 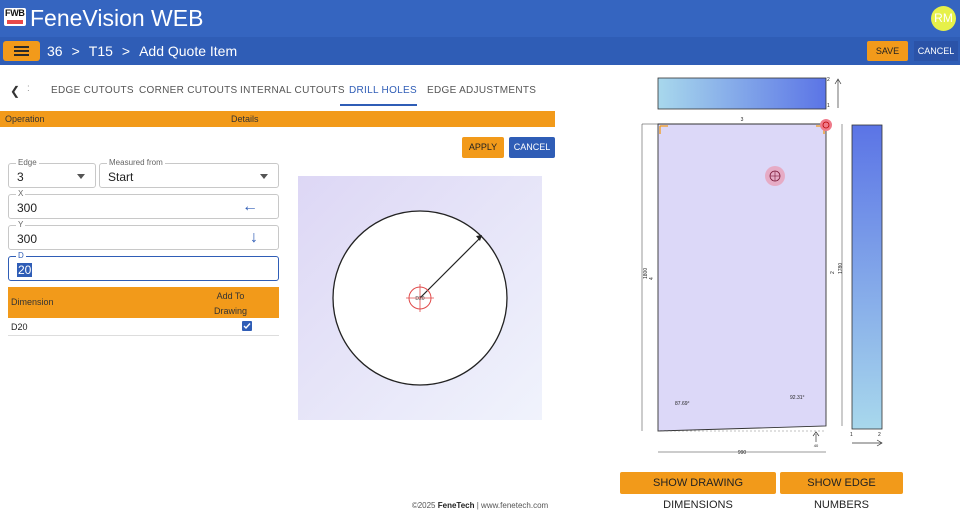 What do you see at coordinates (231, 311) in the screenshot?
I see `column-header-drawing: Drawing` at bounding box center [231, 311].